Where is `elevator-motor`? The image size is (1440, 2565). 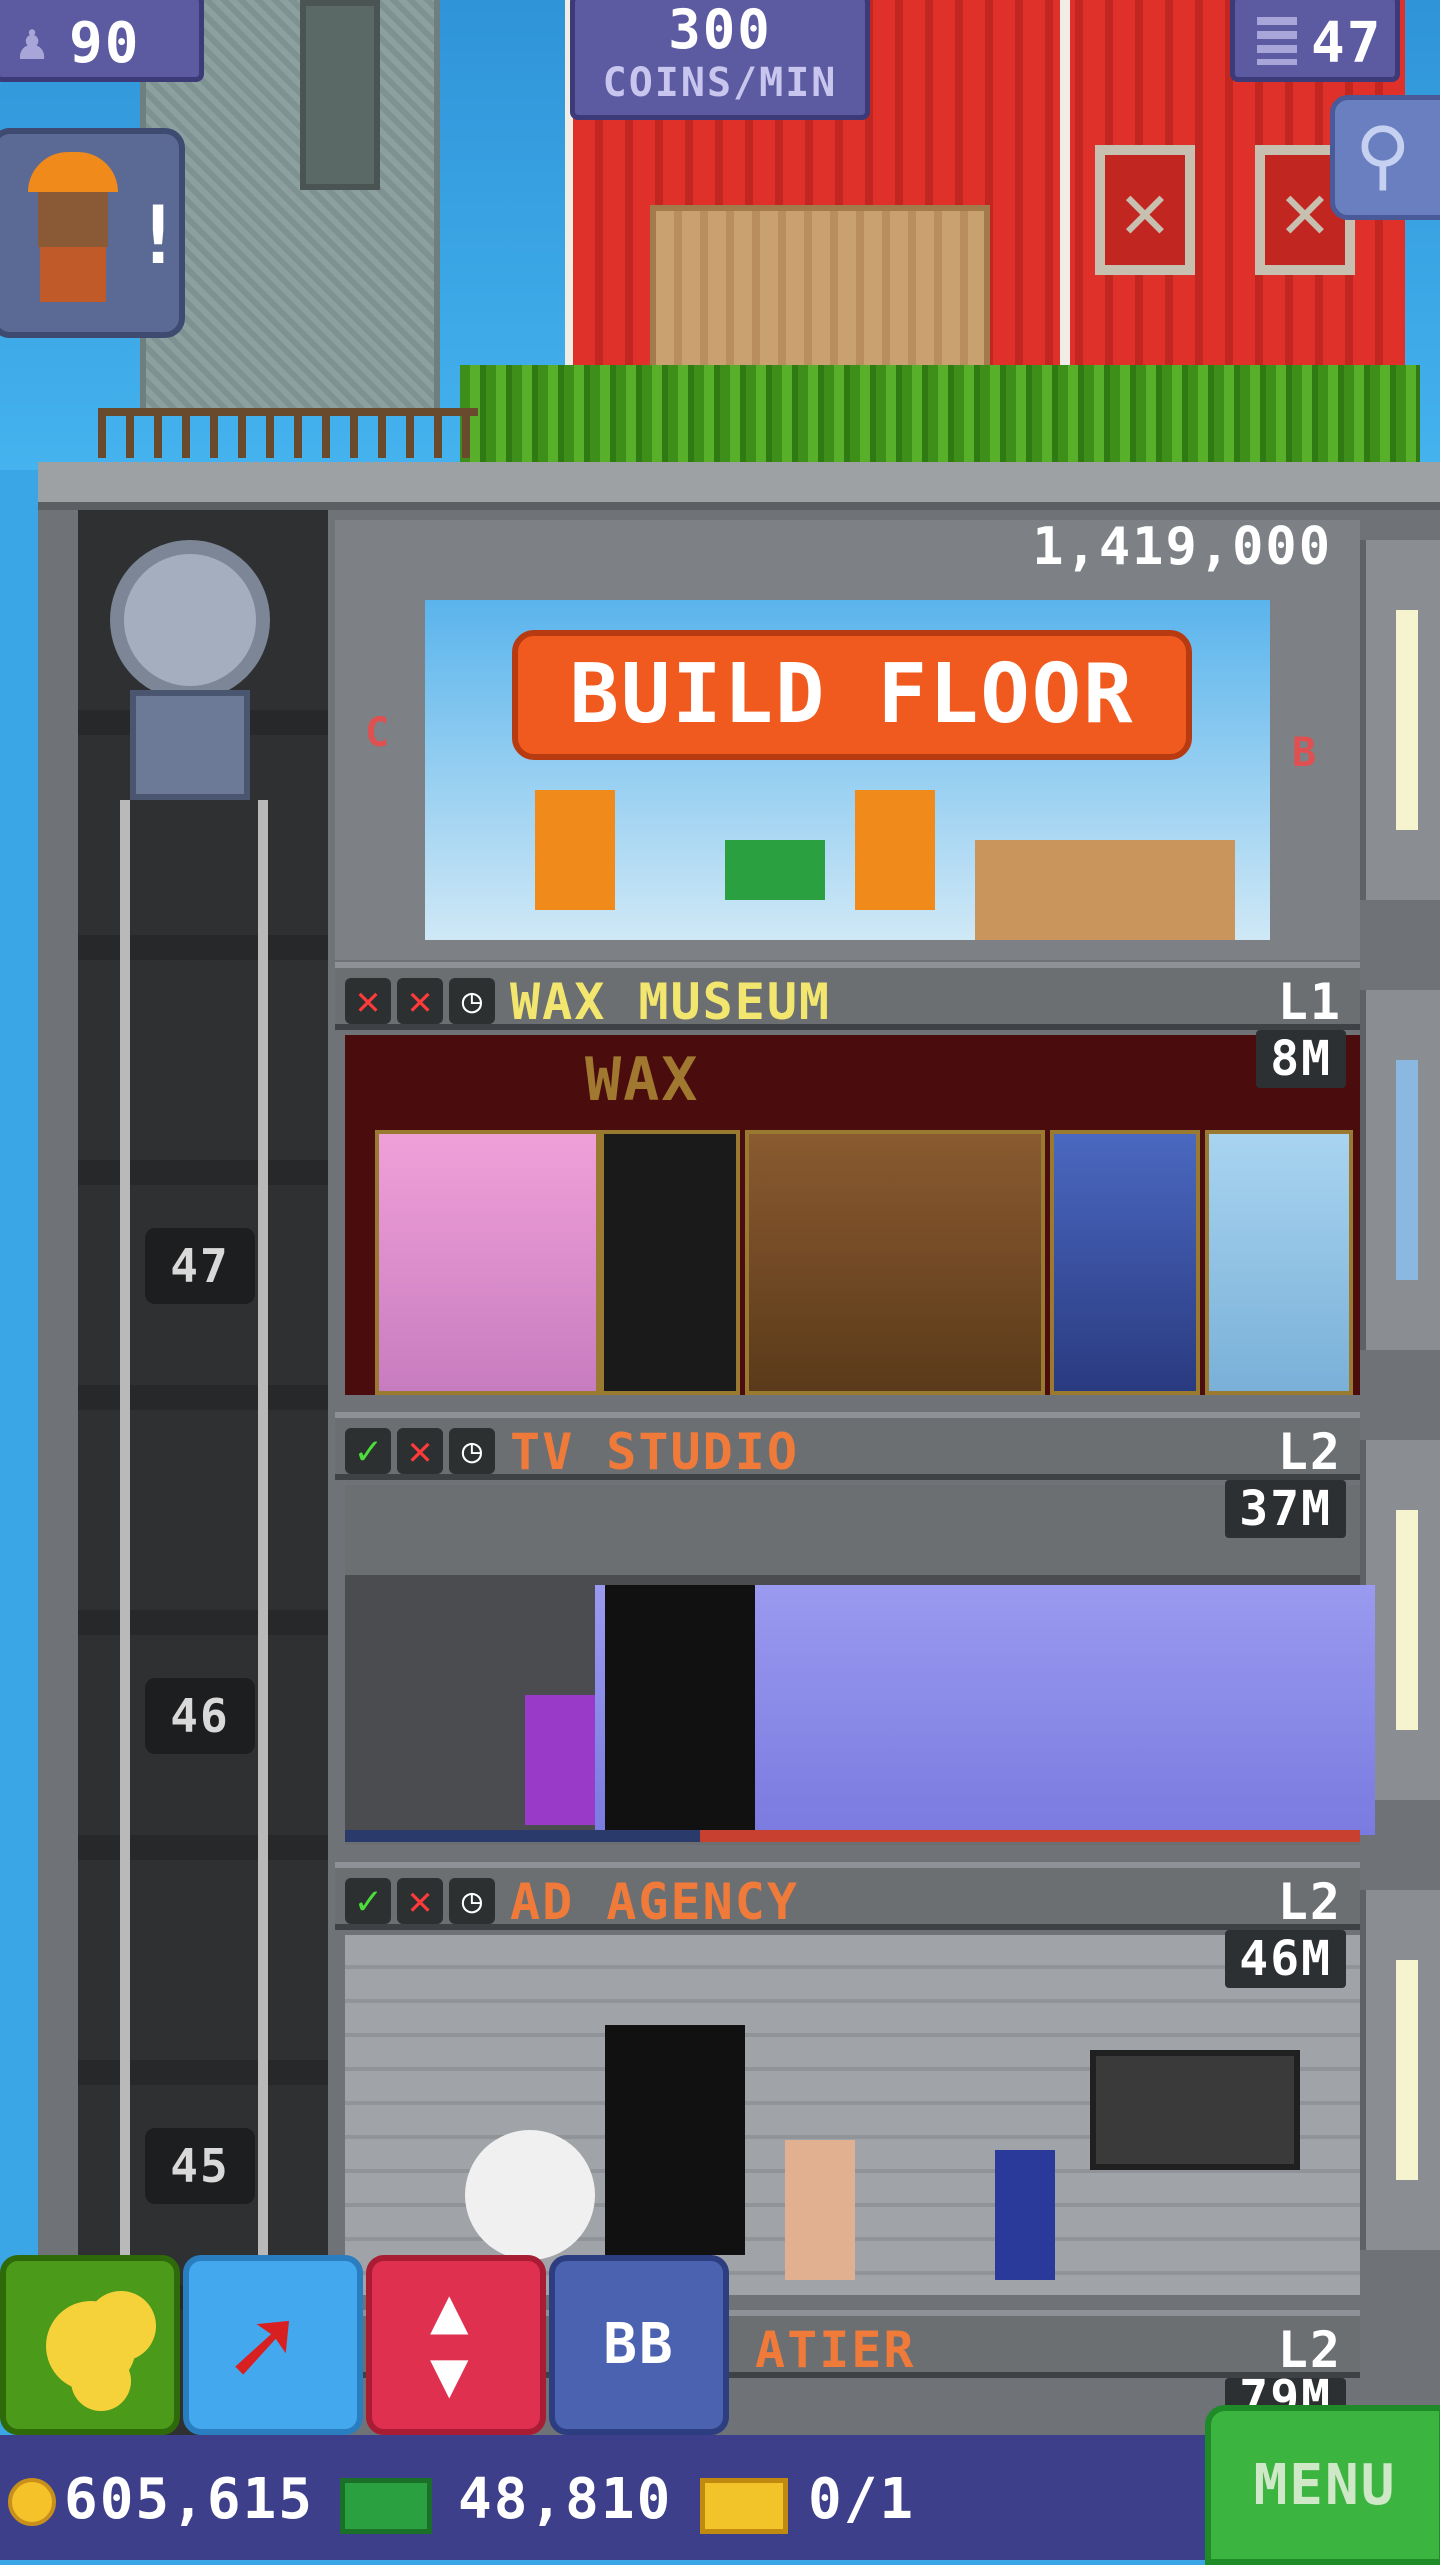 elevator-motor is located at coordinates (200, 685).